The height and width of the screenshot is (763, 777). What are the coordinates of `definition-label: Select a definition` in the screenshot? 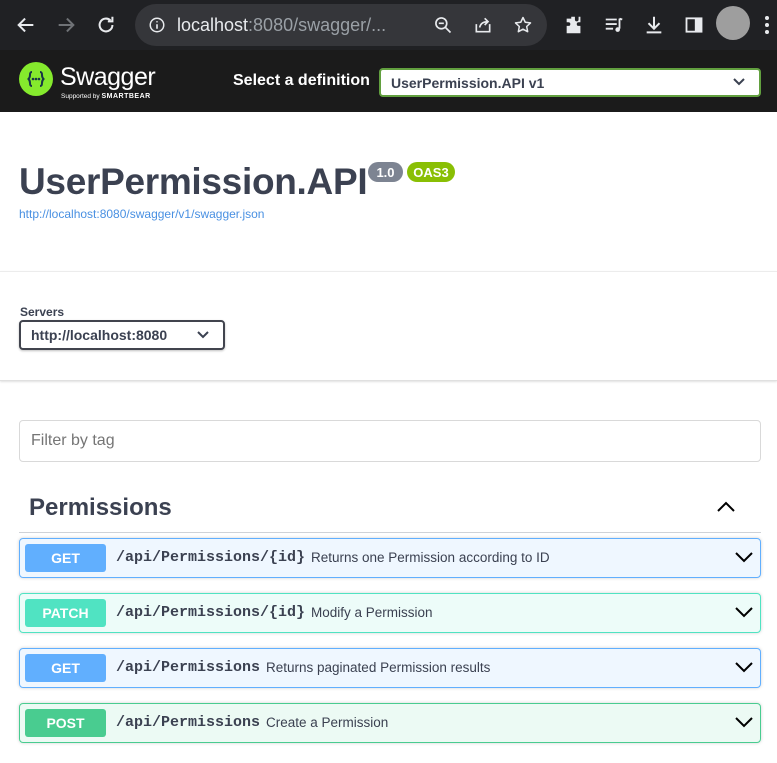 It's located at (301, 80).